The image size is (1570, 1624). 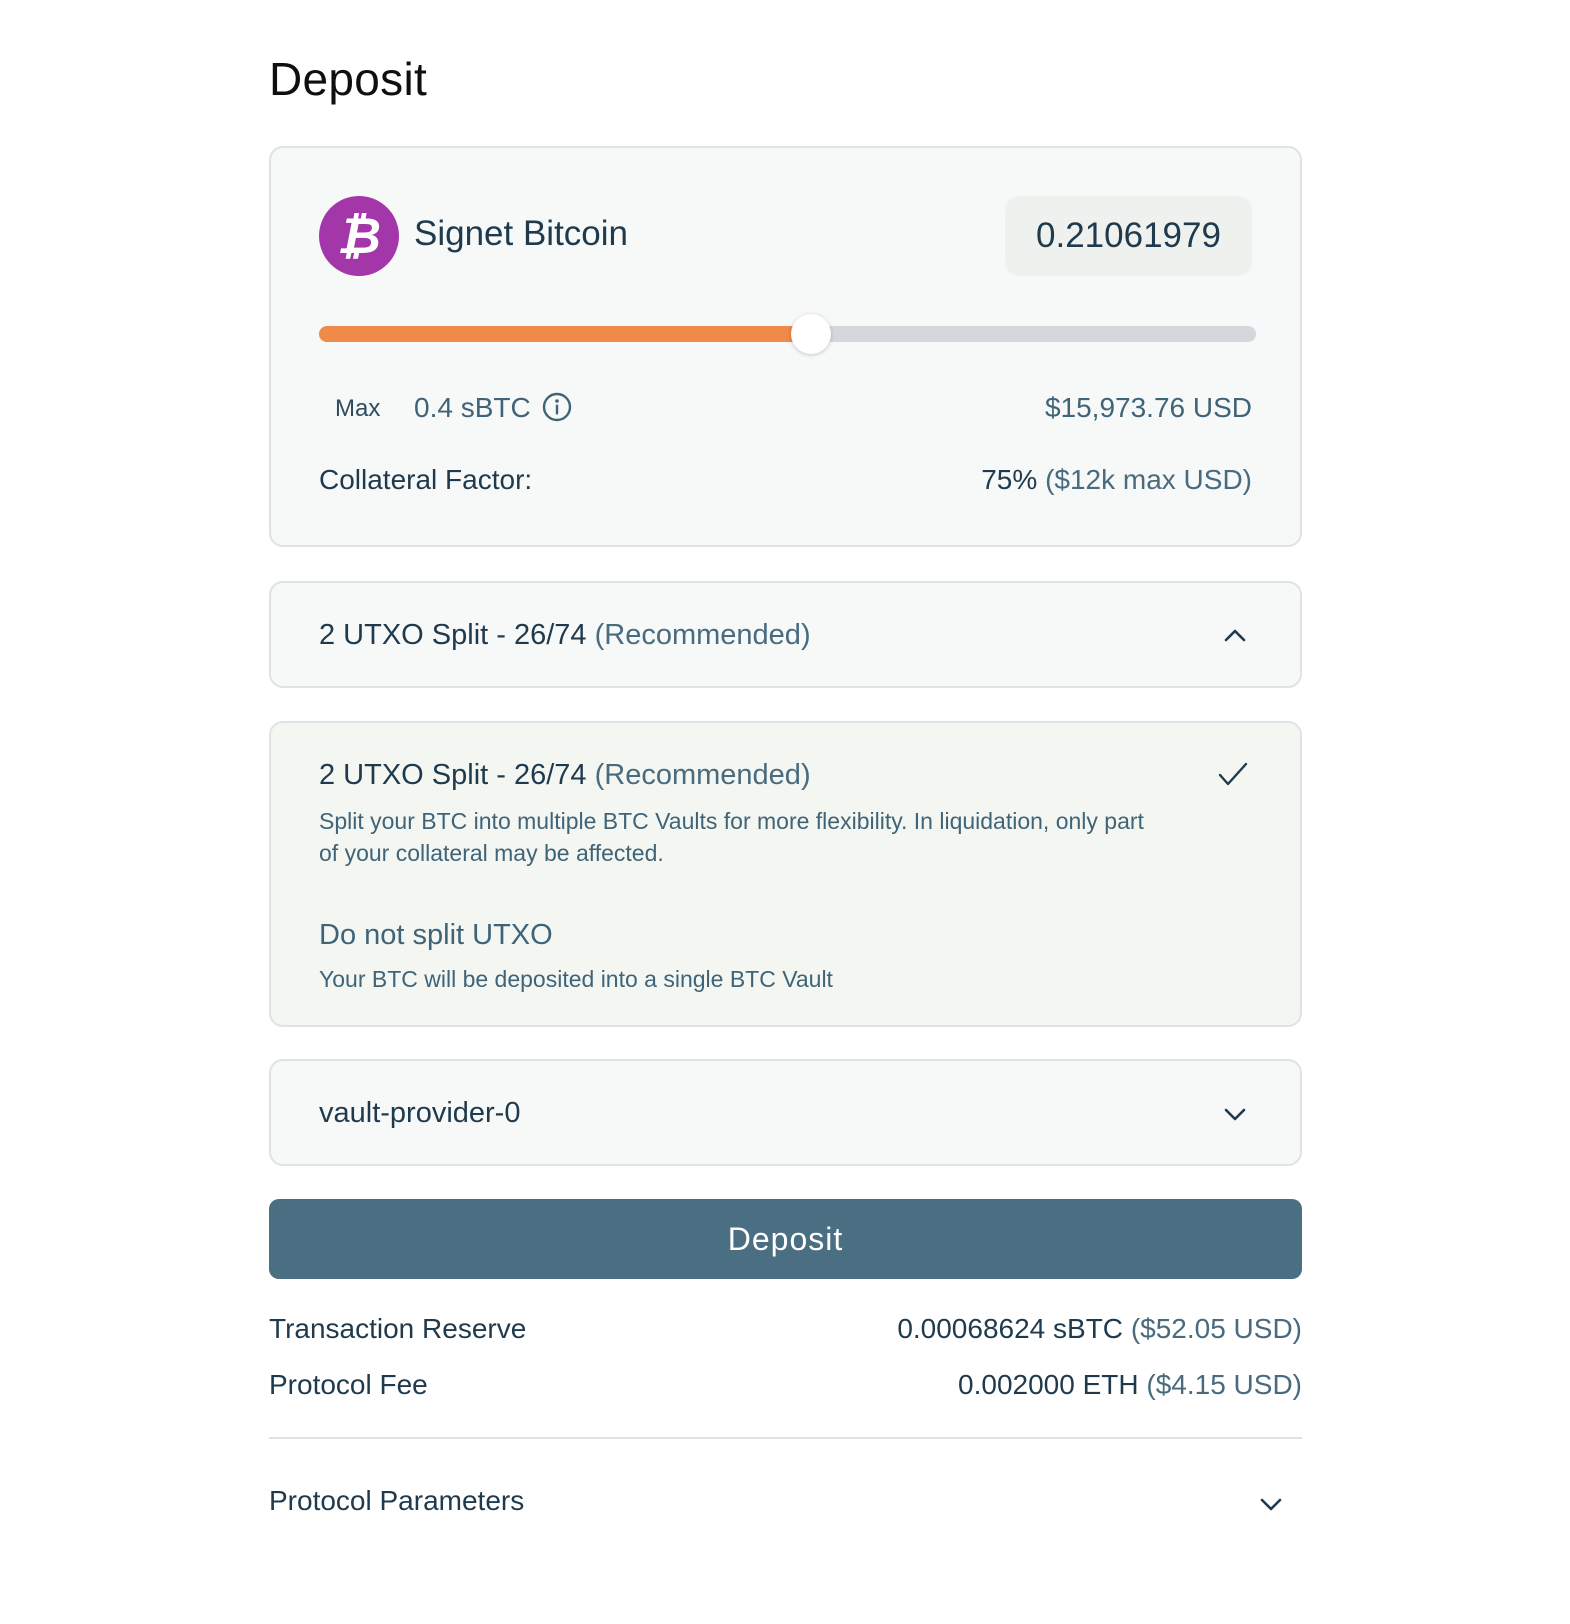 I want to click on collateral-percent: 75%, so click(x=1009, y=479).